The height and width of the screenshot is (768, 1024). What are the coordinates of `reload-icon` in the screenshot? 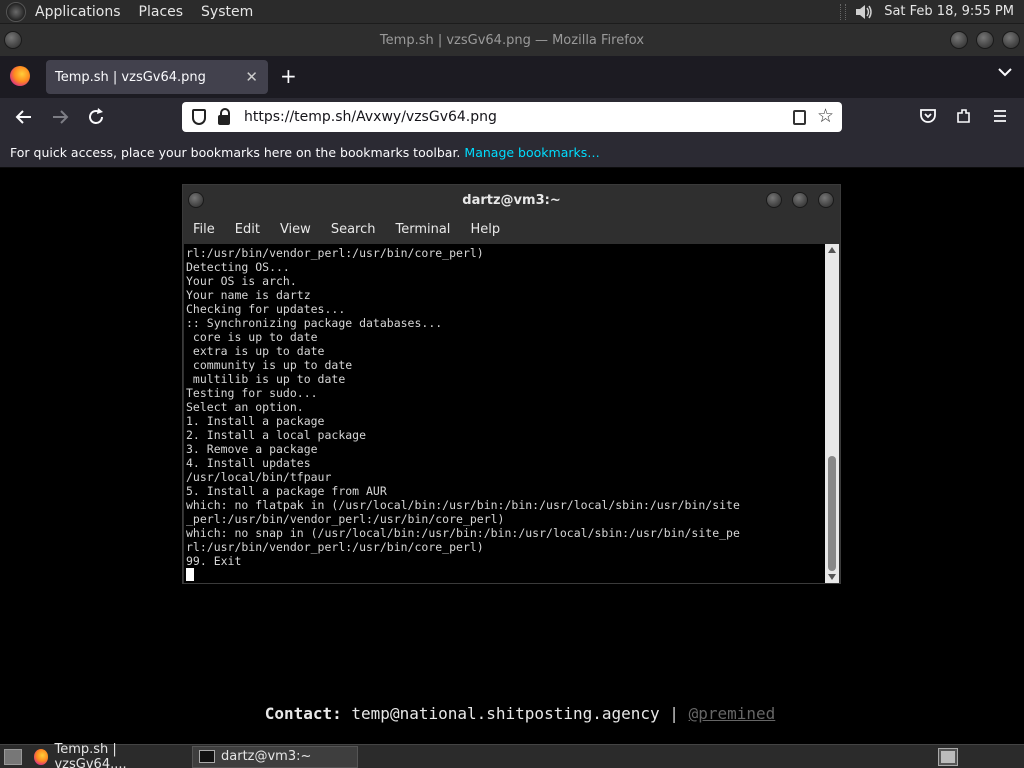 It's located at (96, 117).